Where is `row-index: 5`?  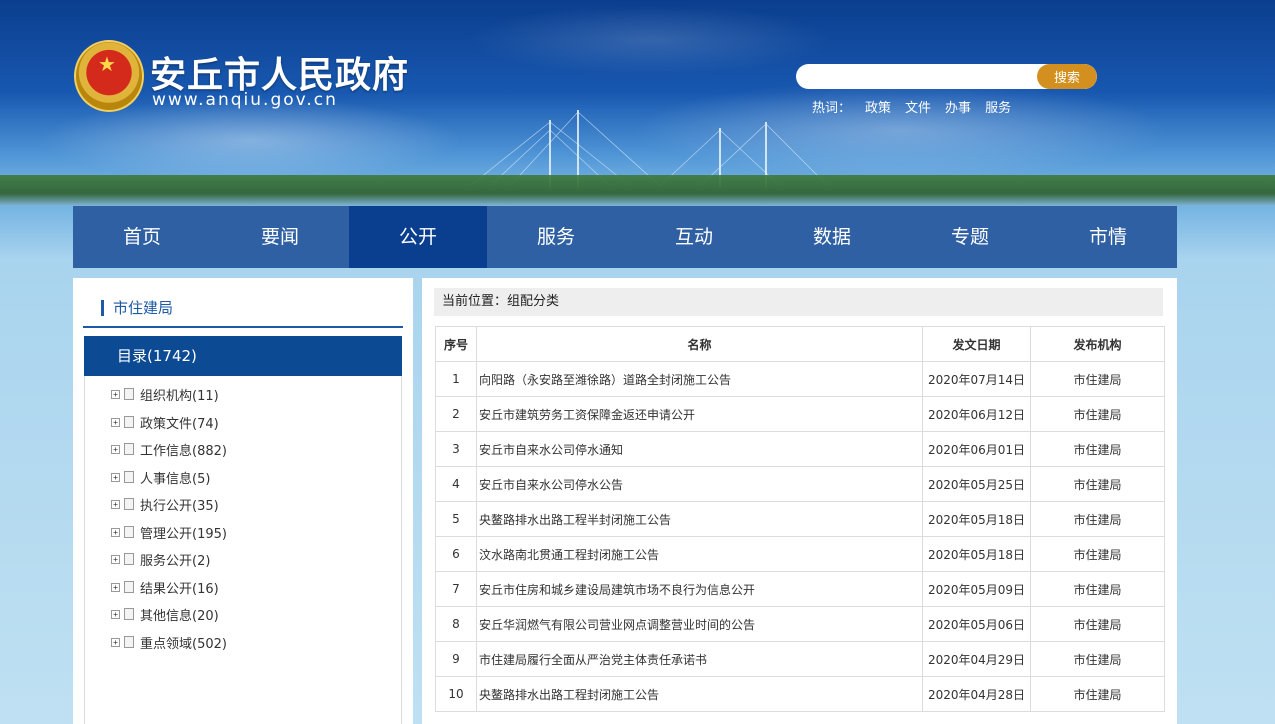 row-index: 5 is located at coordinates (456, 519).